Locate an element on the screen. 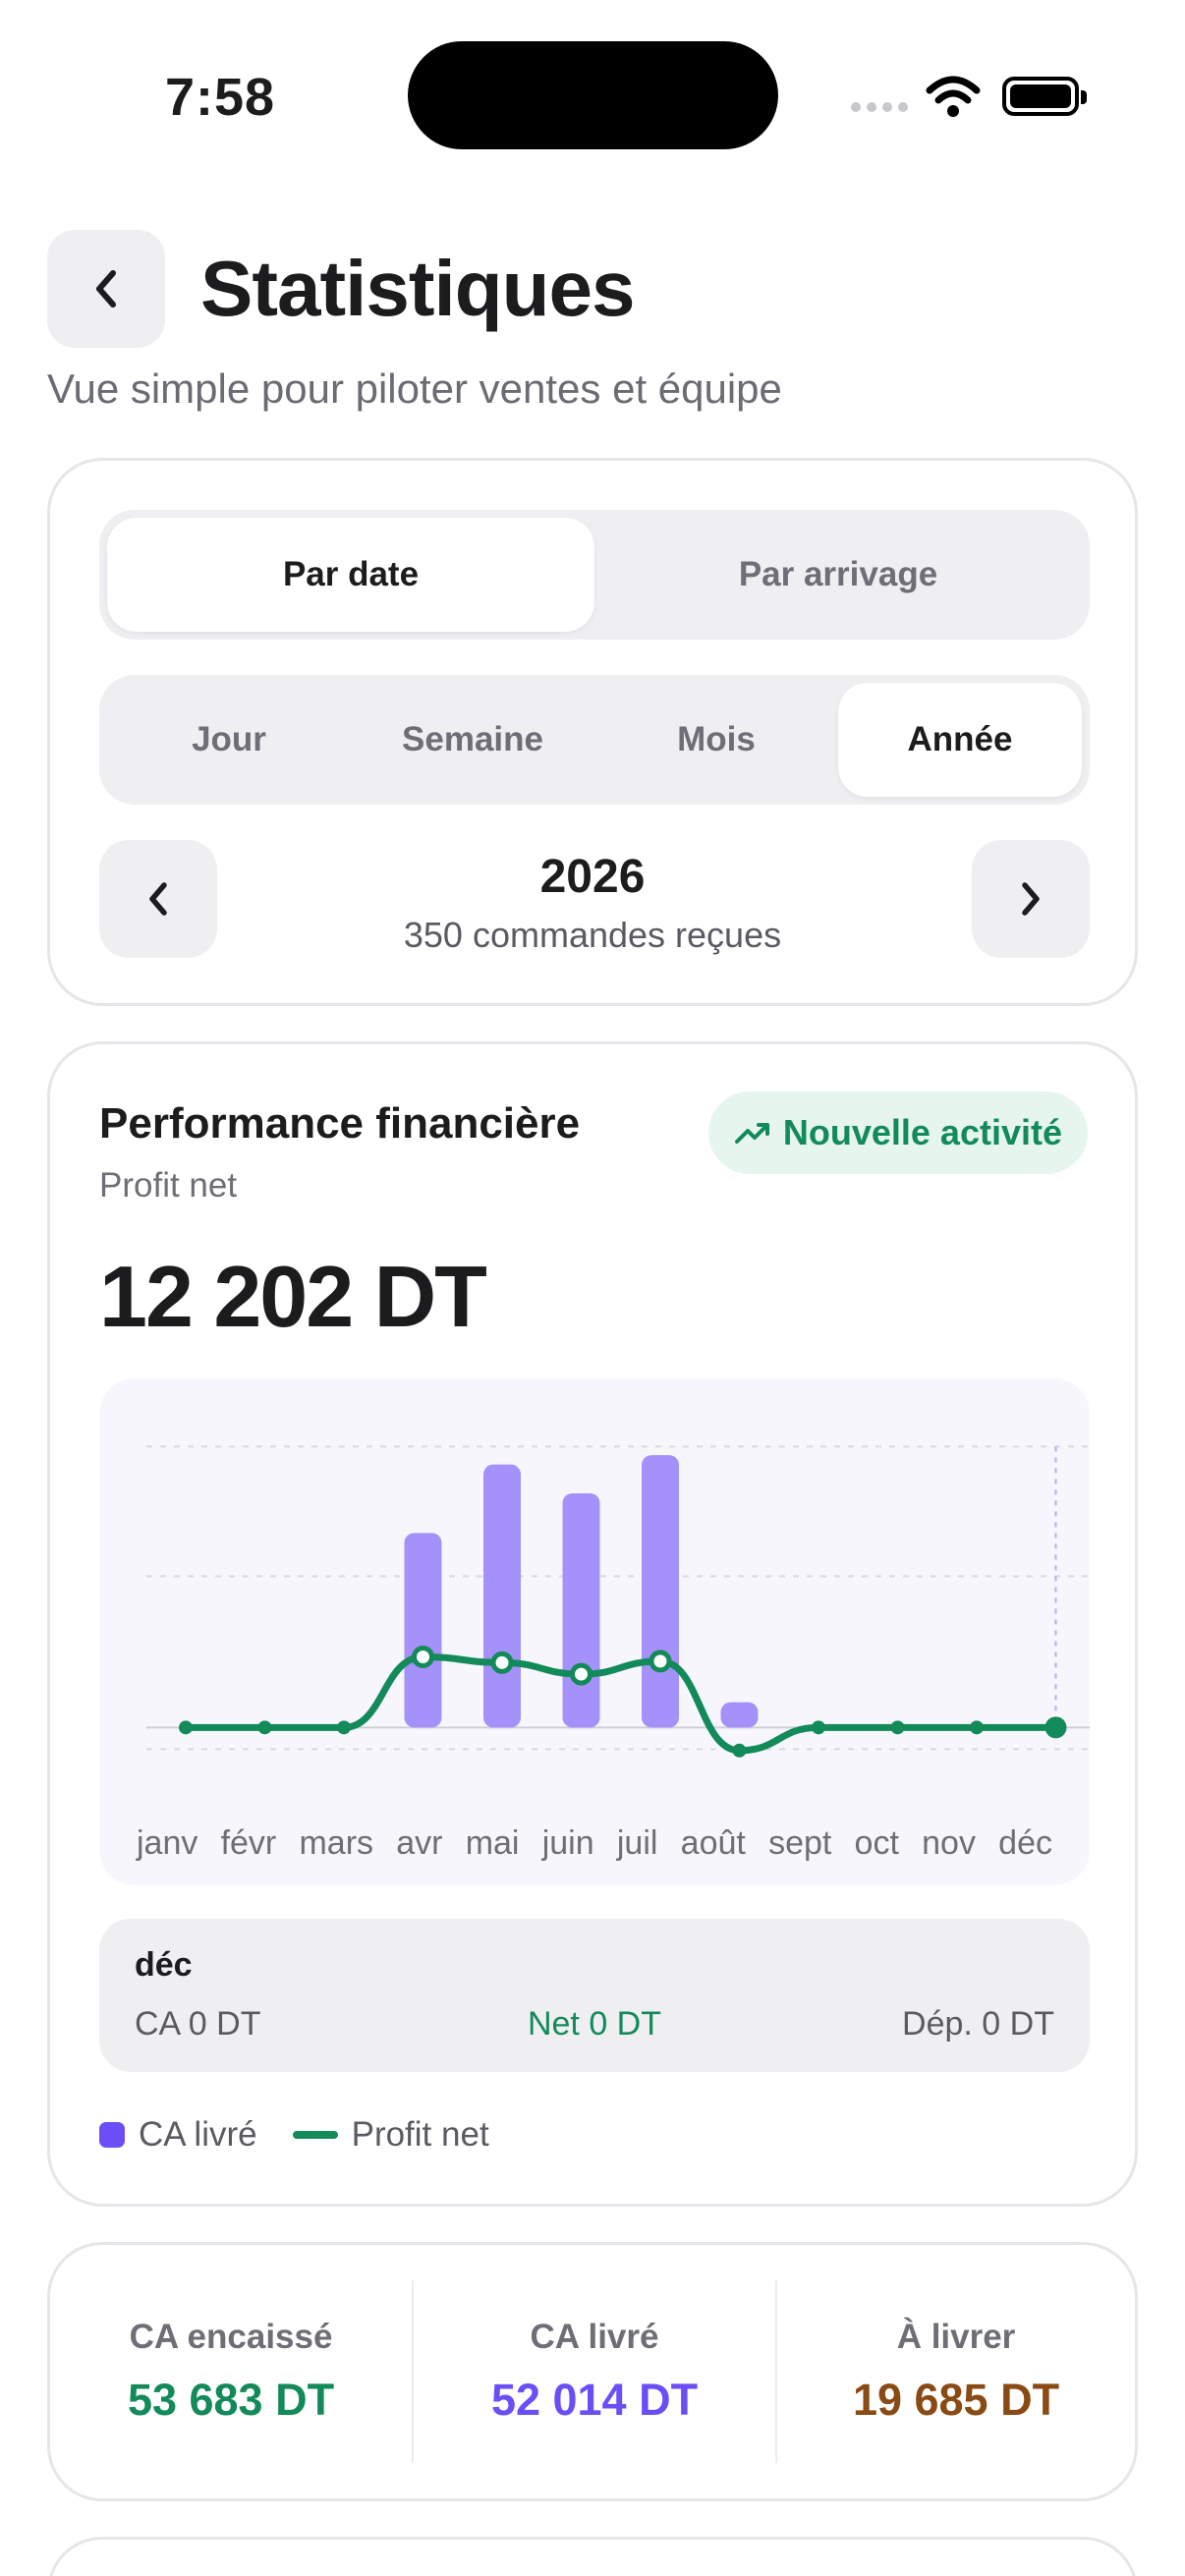 The image size is (1185, 2576). net-profit-value: 12 202 DT is located at coordinates (293, 1296).